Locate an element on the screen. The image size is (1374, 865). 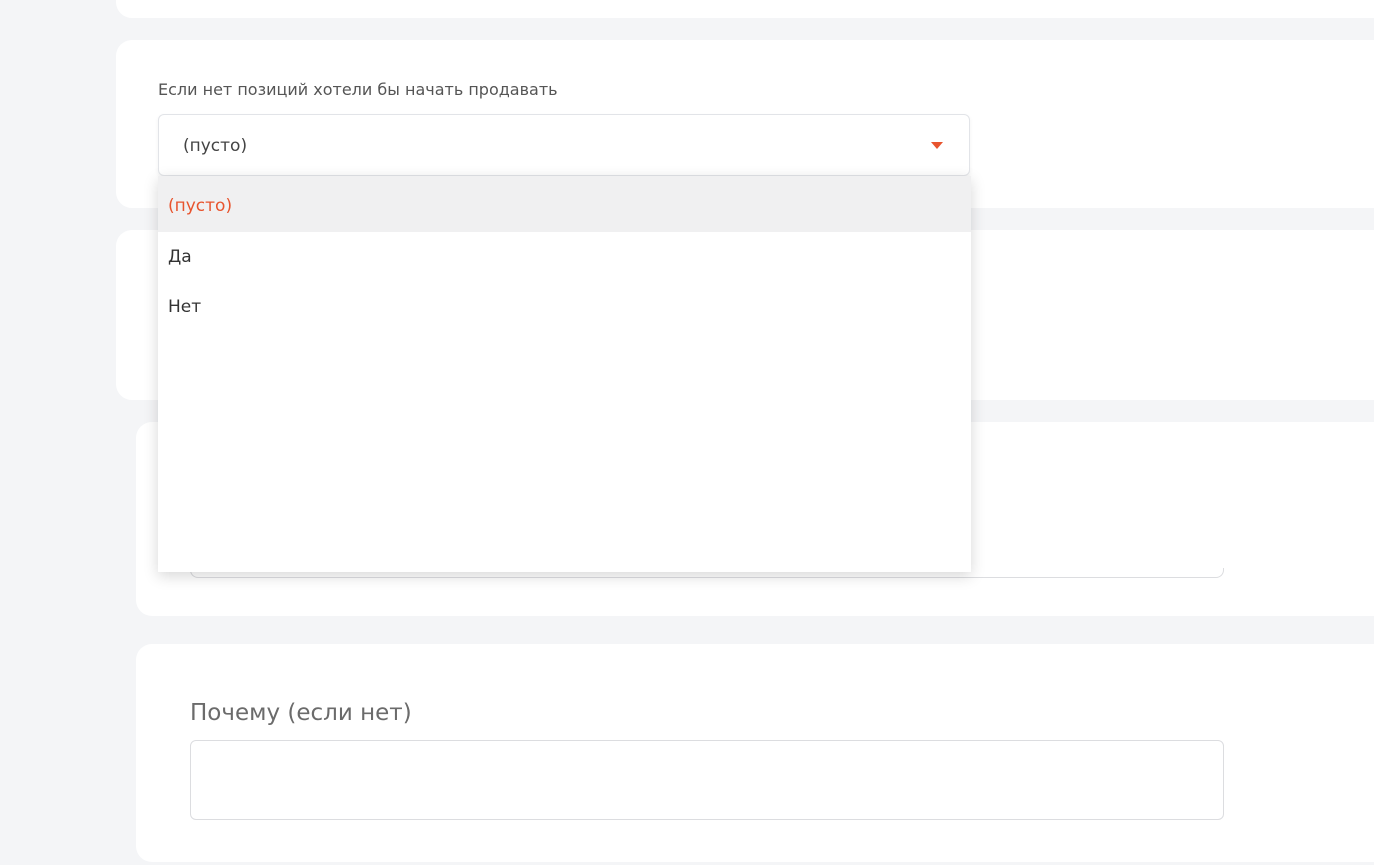
select-current-value: (пусто) is located at coordinates (215, 146).